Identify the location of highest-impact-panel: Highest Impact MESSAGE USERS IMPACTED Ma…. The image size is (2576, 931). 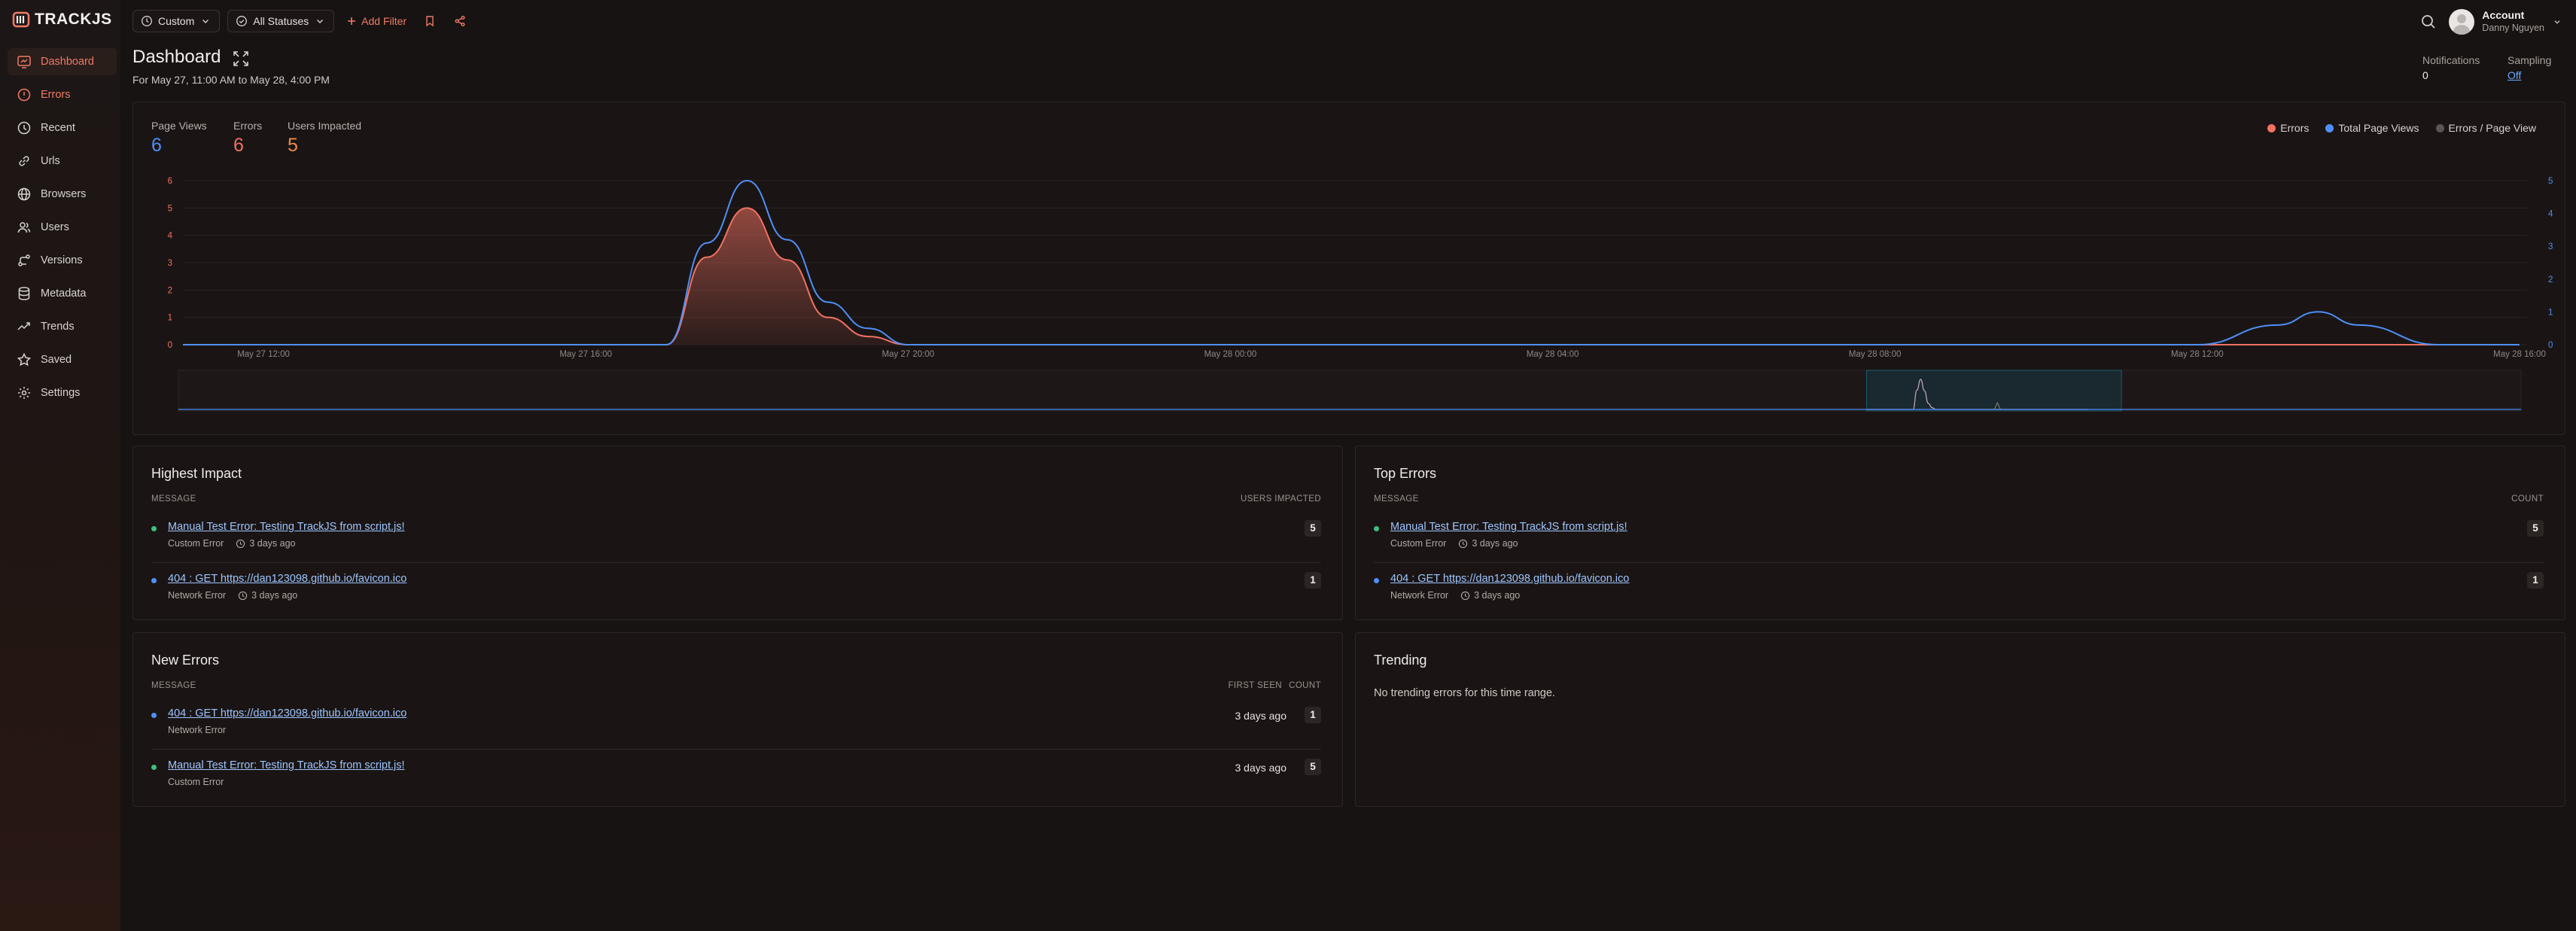
(737, 533).